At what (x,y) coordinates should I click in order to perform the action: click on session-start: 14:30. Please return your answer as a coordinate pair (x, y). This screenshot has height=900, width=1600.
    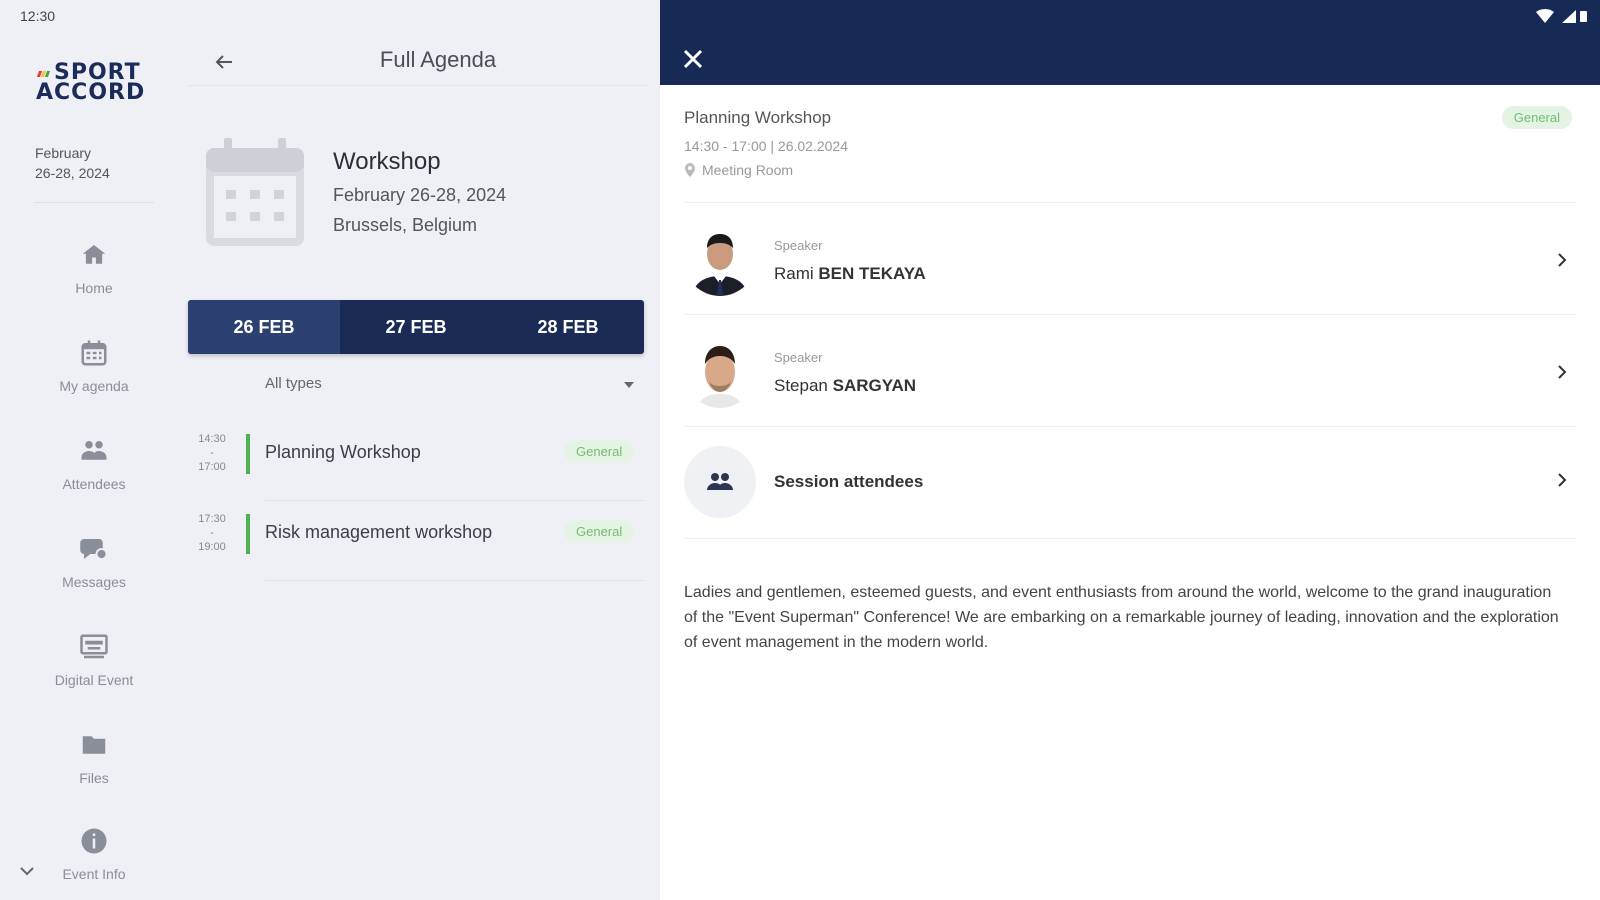
    Looking at the image, I should click on (212, 439).